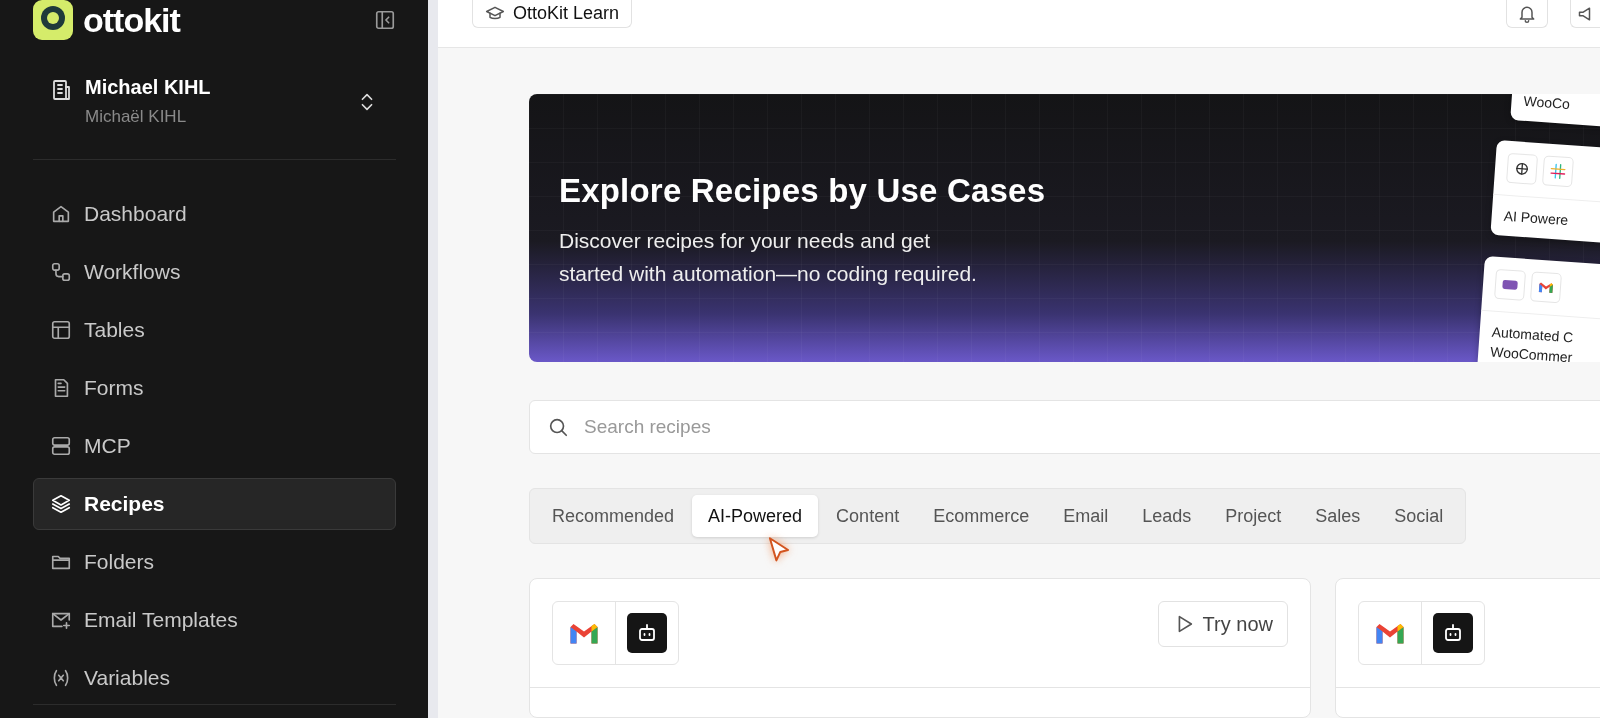 Image resolution: width=1600 pixels, height=718 pixels. I want to click on preview-card-text: WooCo, so click(1547, 104).